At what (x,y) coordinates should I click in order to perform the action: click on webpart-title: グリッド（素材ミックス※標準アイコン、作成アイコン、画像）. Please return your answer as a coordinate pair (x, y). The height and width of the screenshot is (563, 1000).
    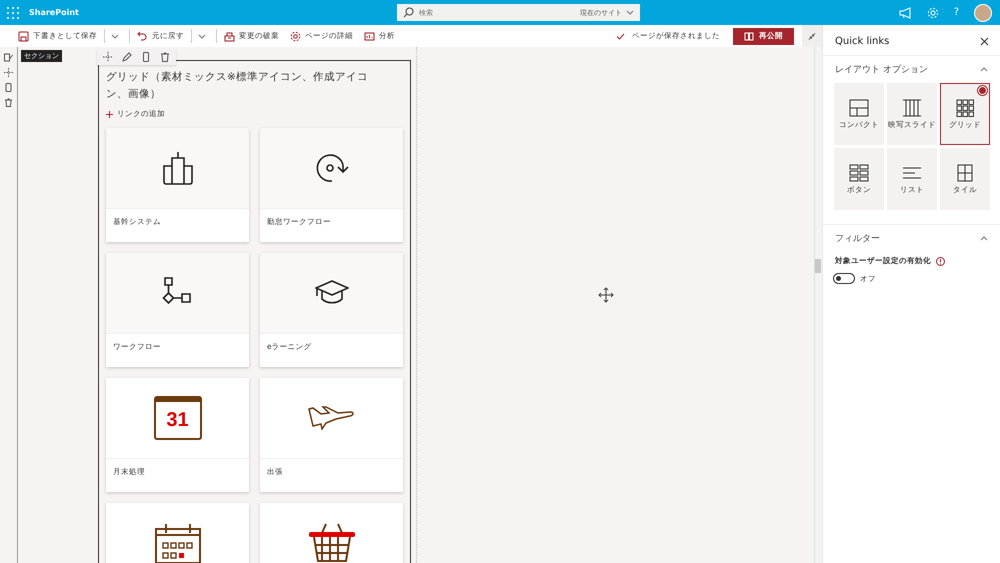
    Looking at the image, I should click on (237, 86).